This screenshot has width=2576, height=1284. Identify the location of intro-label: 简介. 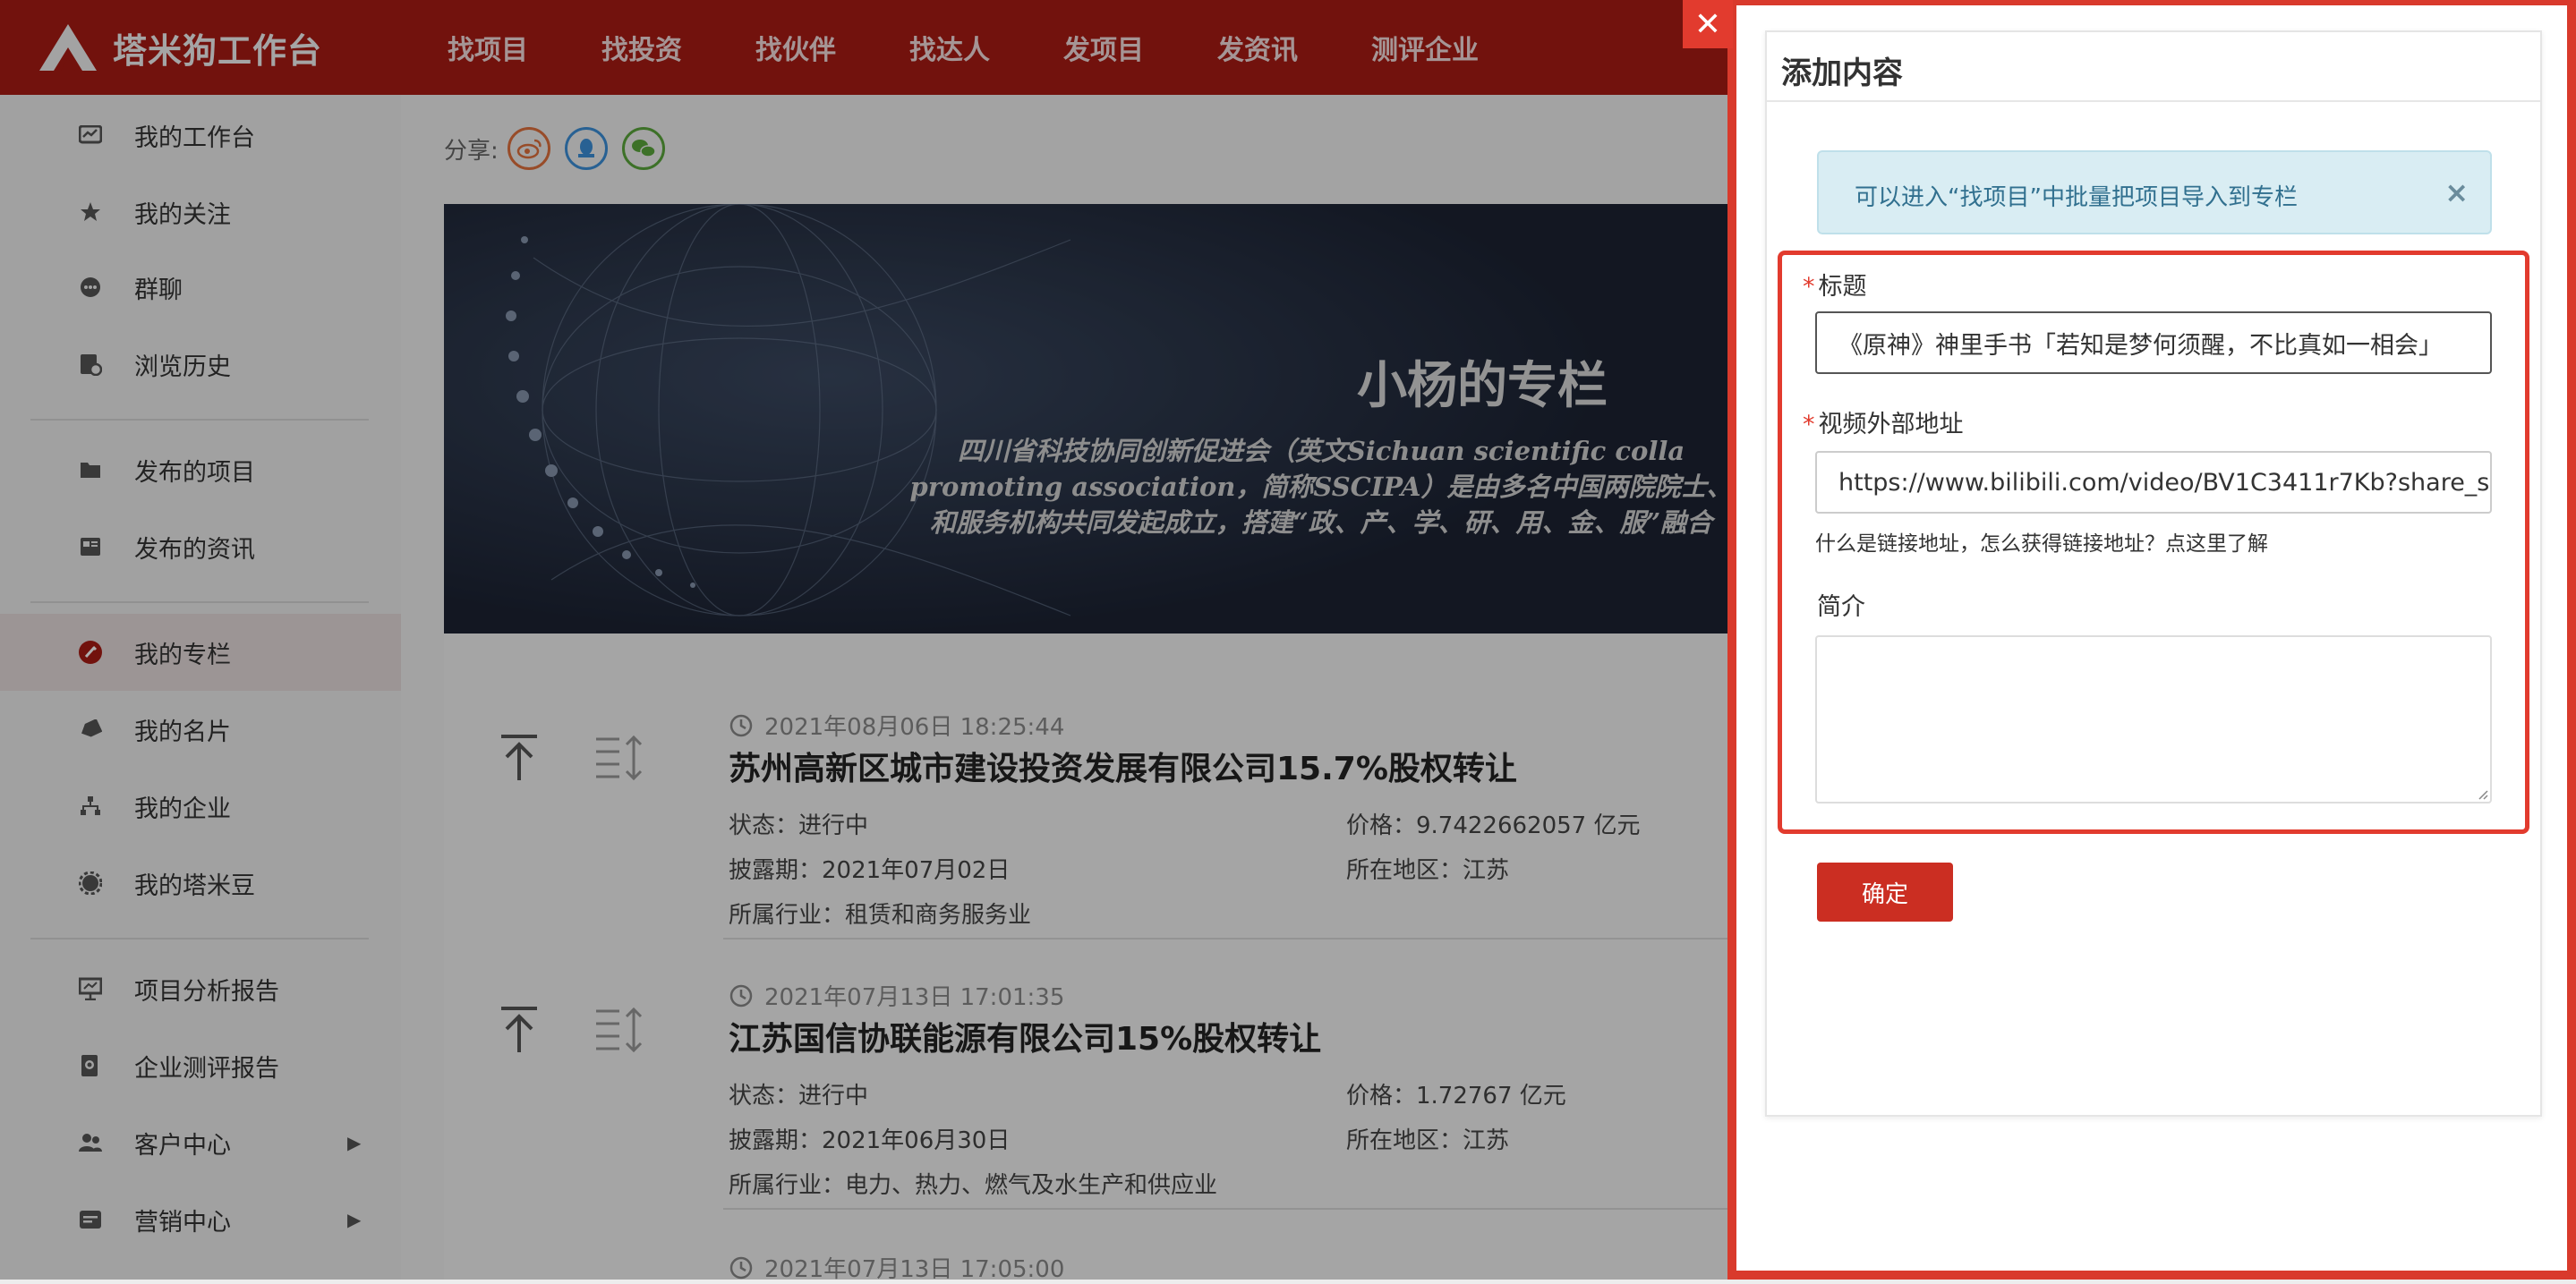
(1841, 607).